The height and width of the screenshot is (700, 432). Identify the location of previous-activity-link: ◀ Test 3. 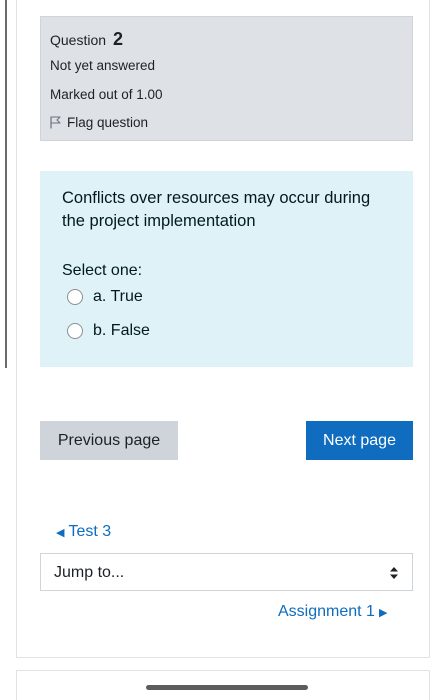
(83, 532).